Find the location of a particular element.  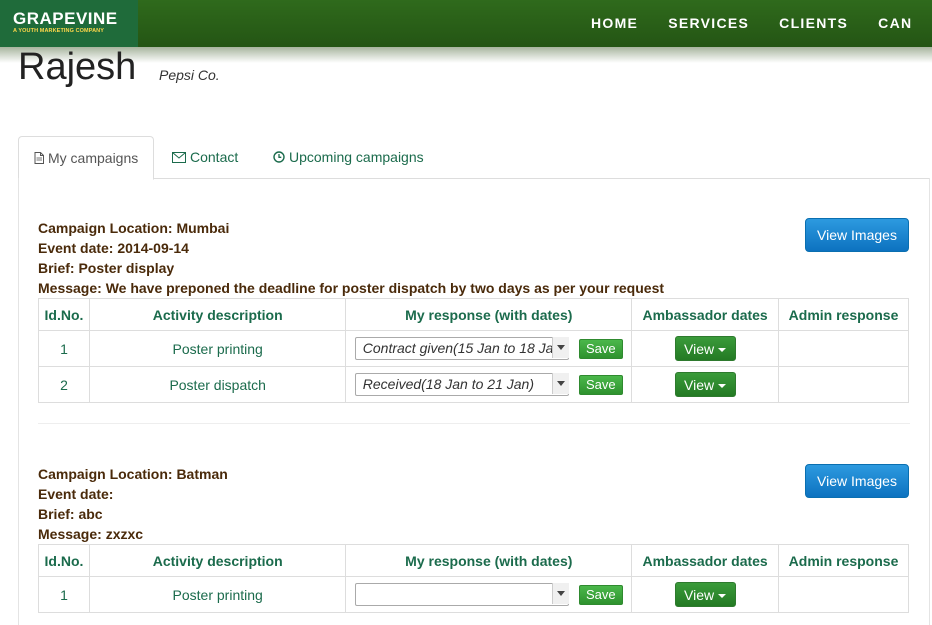

response-select-value is located at coordinates (461, 594).